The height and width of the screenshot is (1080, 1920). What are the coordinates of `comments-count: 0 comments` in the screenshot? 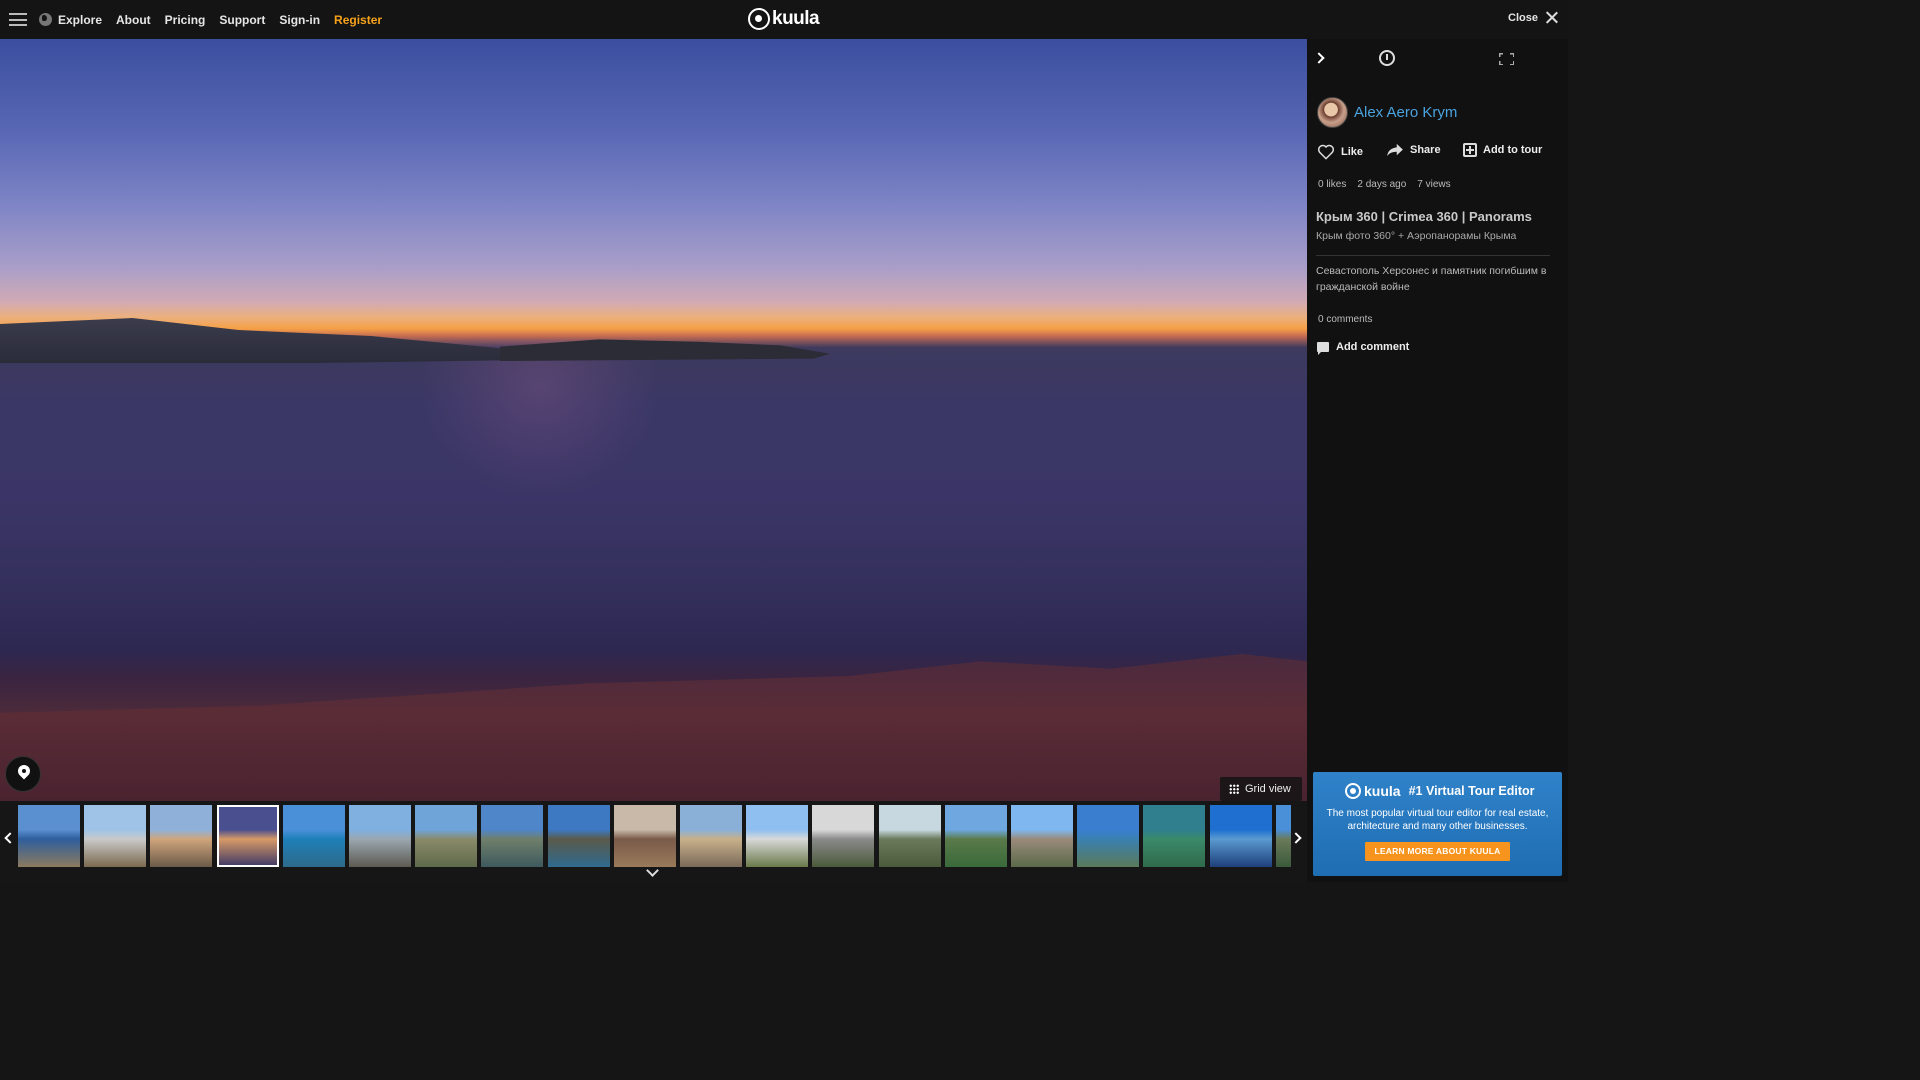 It's located at (1345, 319).